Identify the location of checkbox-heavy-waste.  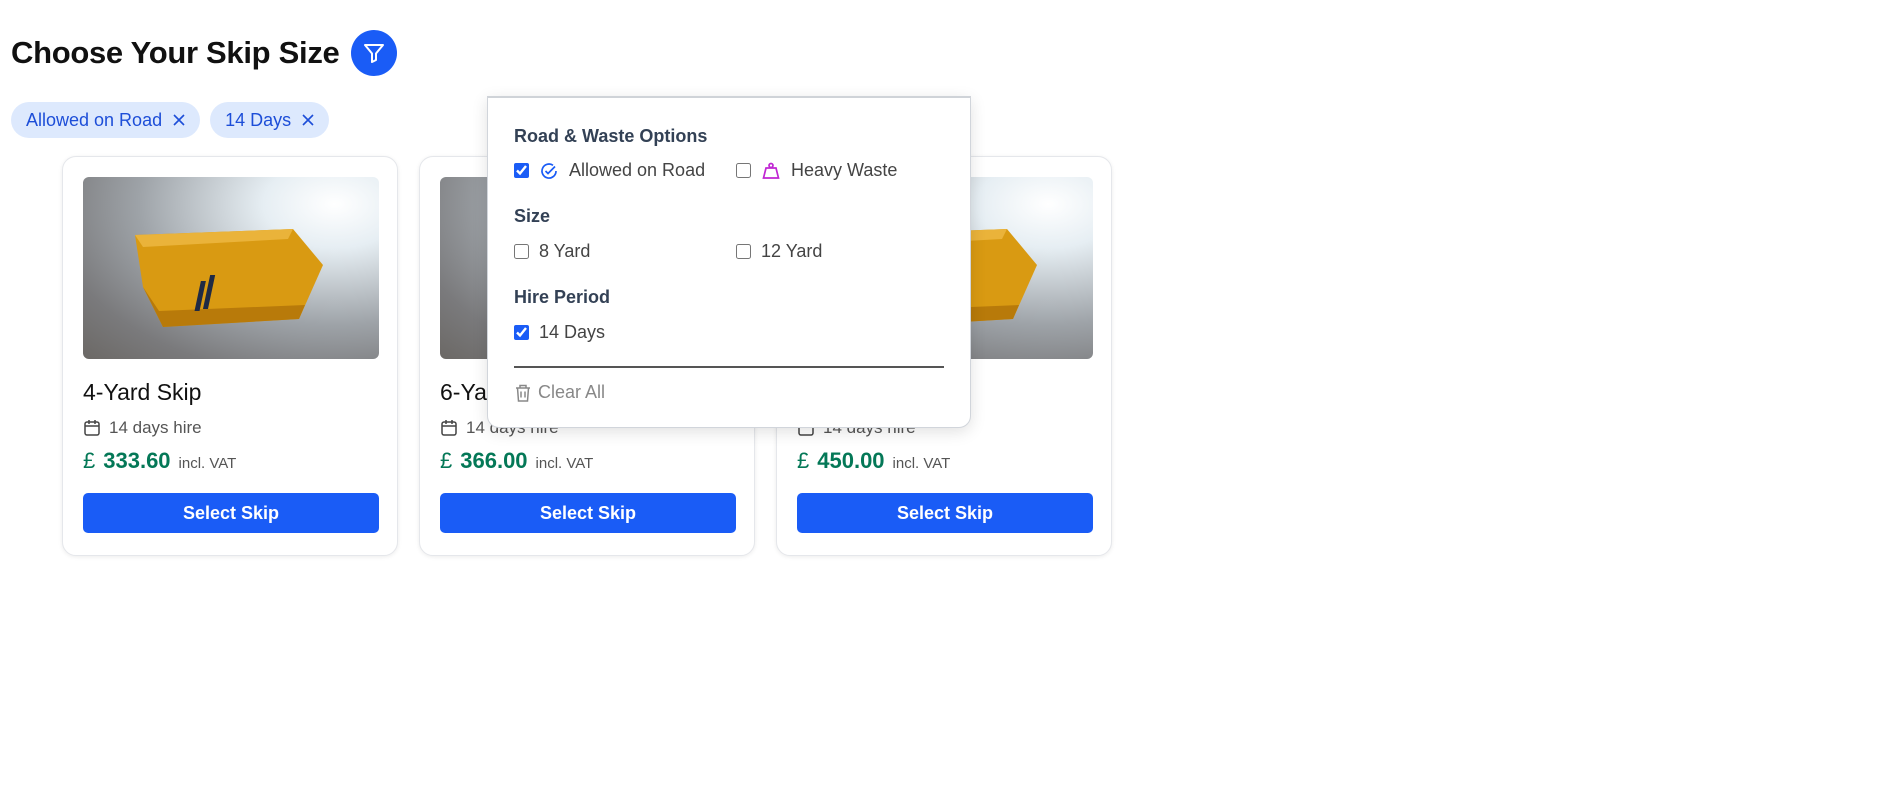
(743, 170).